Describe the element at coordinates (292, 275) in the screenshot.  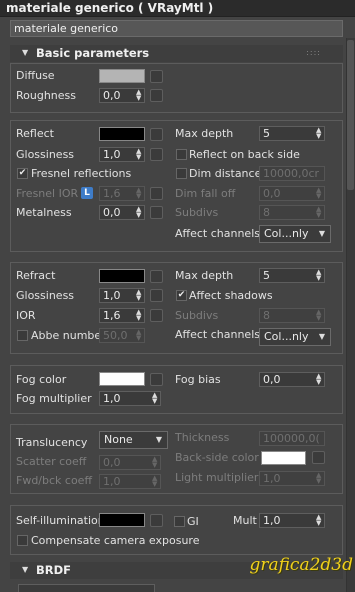
I see `refract-max-depth-spinner: 5 ▲ ▼` at that location.